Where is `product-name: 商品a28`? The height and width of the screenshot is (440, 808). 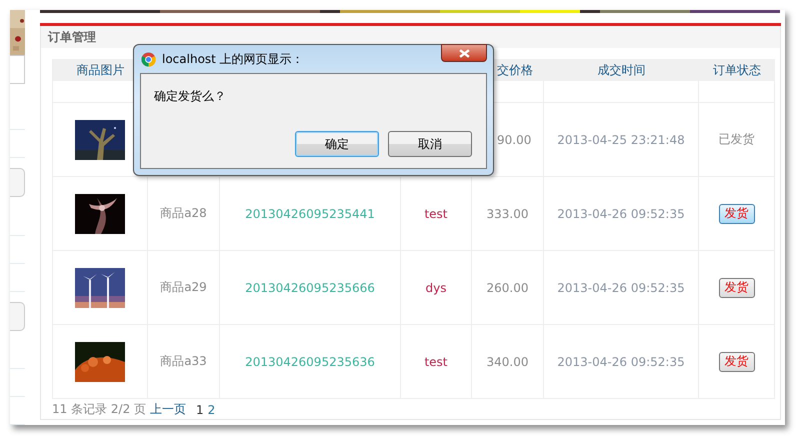 product-name: 商品a28 is located at coordinates (183, 213).